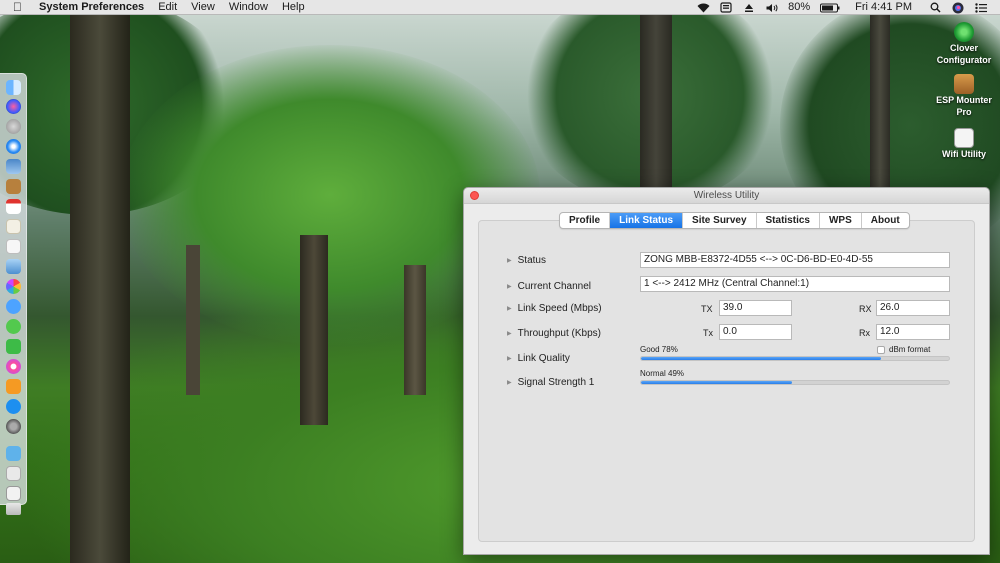  Describe the element at coordinates (549, 286) in the screenshot. I see `channel-row-label: ▶ Current Channel` at that location.